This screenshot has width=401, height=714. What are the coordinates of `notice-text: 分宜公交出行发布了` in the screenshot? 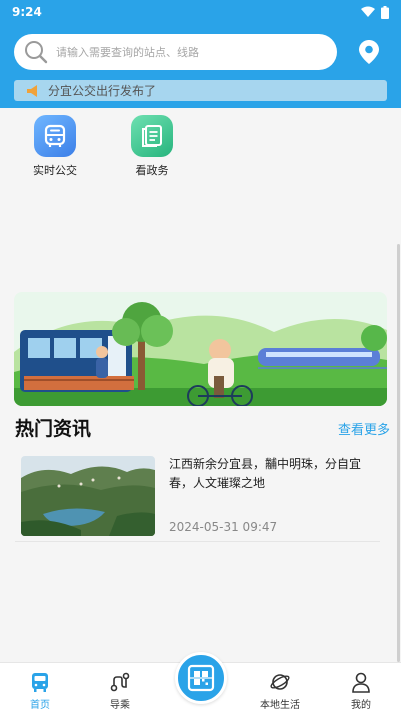 It's located at (102, 91).